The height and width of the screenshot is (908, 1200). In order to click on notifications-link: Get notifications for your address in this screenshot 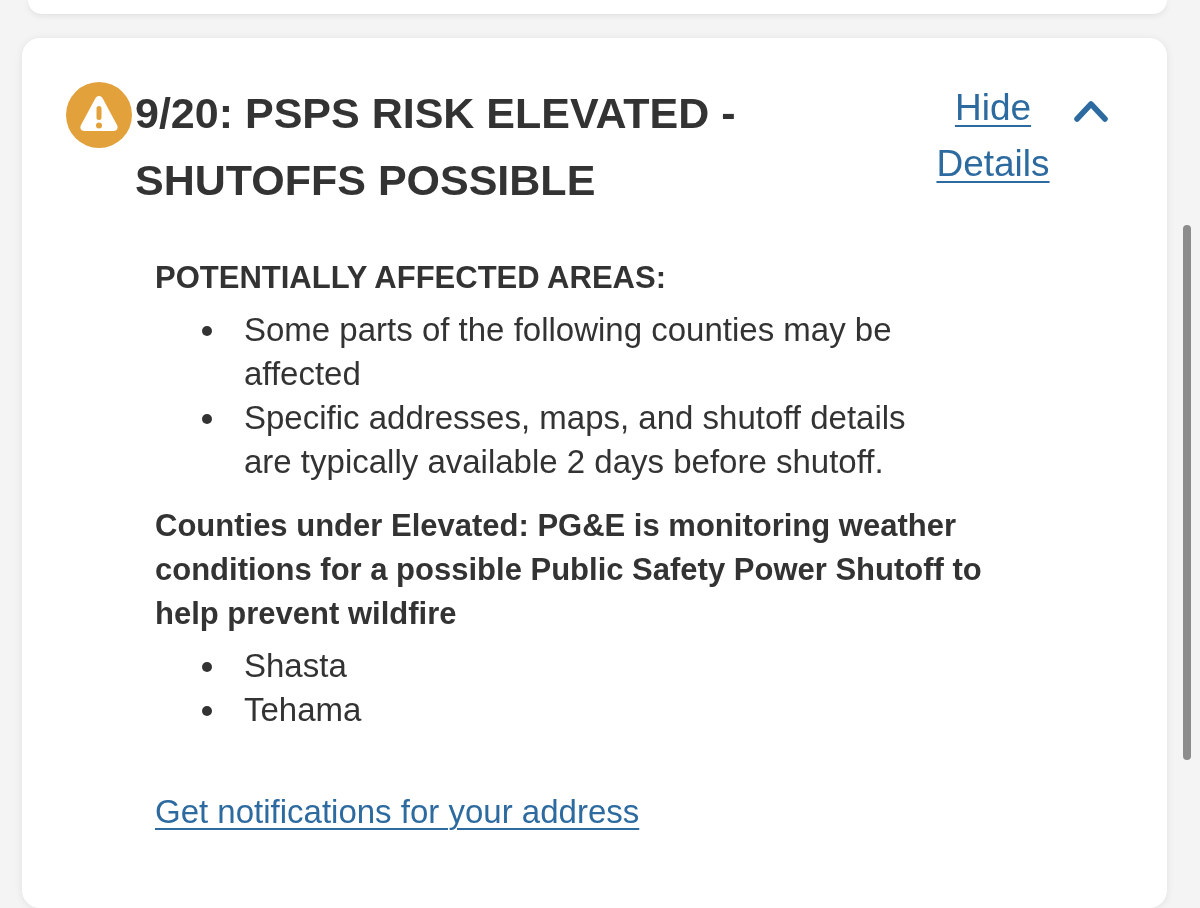, I will do `click(397, 812)`.